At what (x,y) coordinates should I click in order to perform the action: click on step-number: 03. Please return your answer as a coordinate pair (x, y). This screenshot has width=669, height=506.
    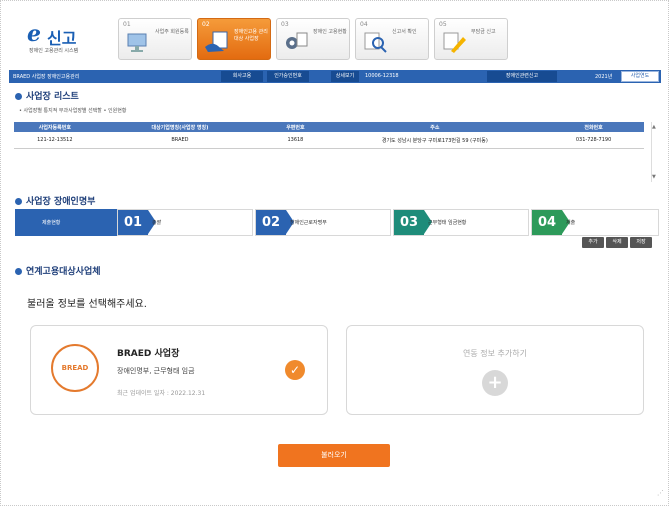
    Looking at the image, I should click on (285, 24).